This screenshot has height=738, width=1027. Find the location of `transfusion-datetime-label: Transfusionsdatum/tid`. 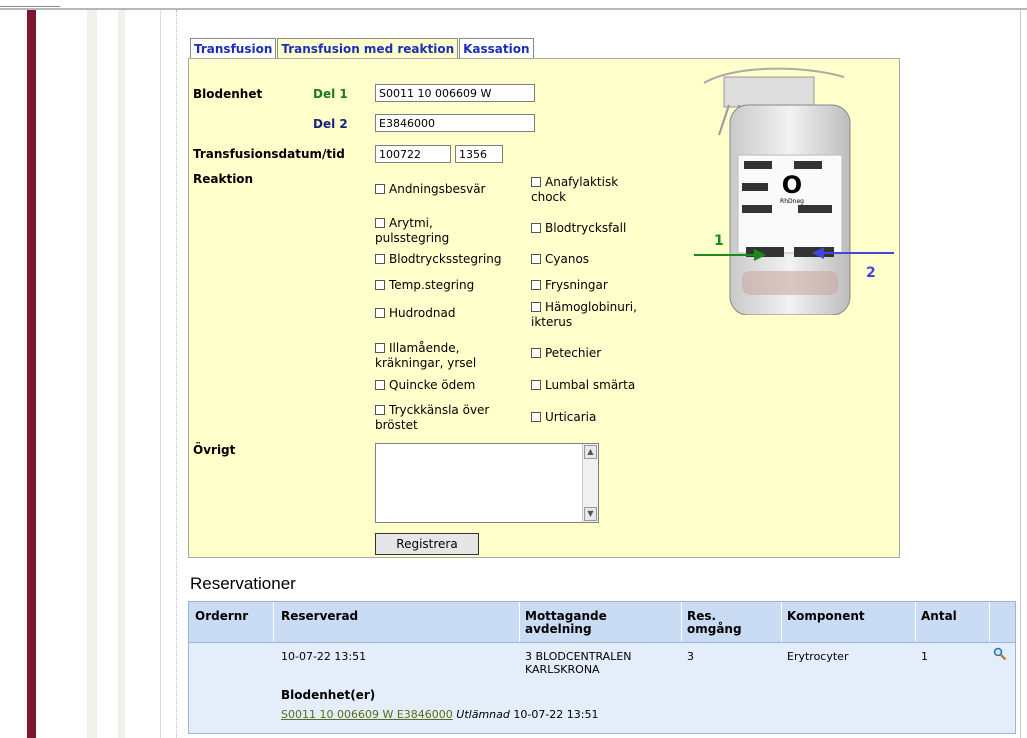

transfusion-datetime-label: Transfusionsdatum/tid is located at coordinates (269, 154).